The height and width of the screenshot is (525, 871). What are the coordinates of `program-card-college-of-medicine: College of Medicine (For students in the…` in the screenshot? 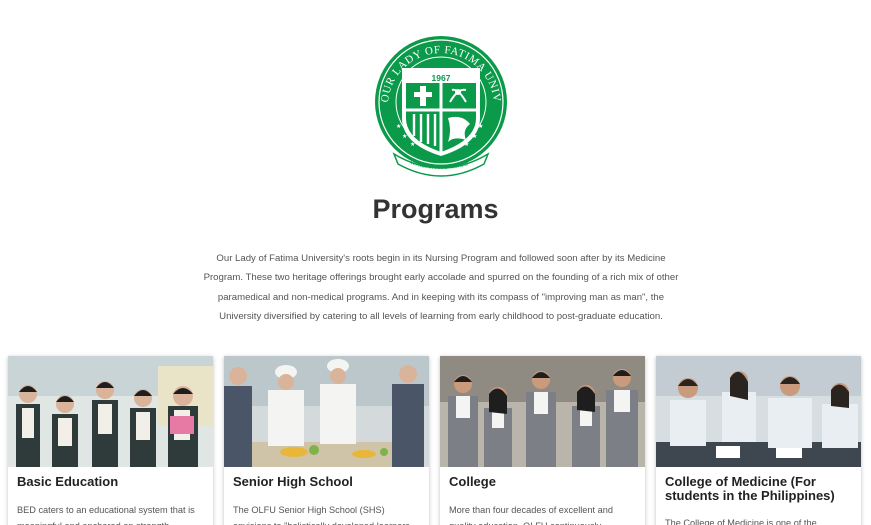 It's located at (758, 440).